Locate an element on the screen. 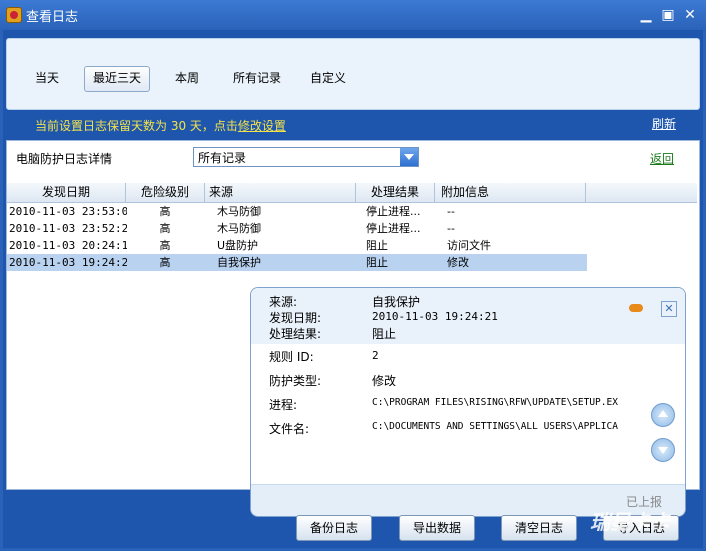 The width and height of the screenshot is (706, 551). popup-process-label: 进程: is located at coordinates (283, 405).